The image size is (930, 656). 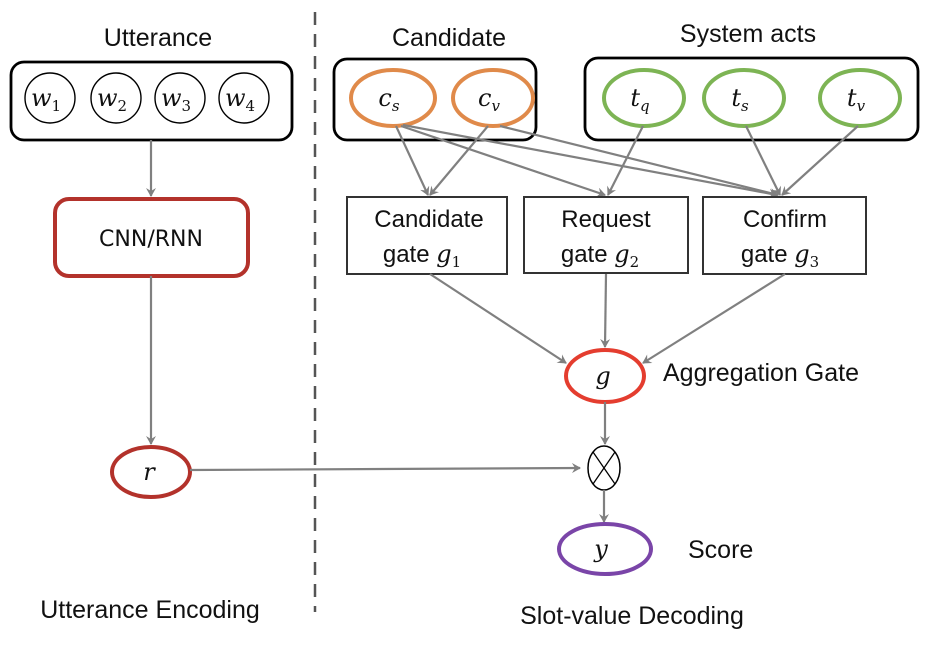 What do you see at coordinates (151, 239) in the screenshot?
I see `encoder-label: CNN/RNN` at bounding box center [151, 239].